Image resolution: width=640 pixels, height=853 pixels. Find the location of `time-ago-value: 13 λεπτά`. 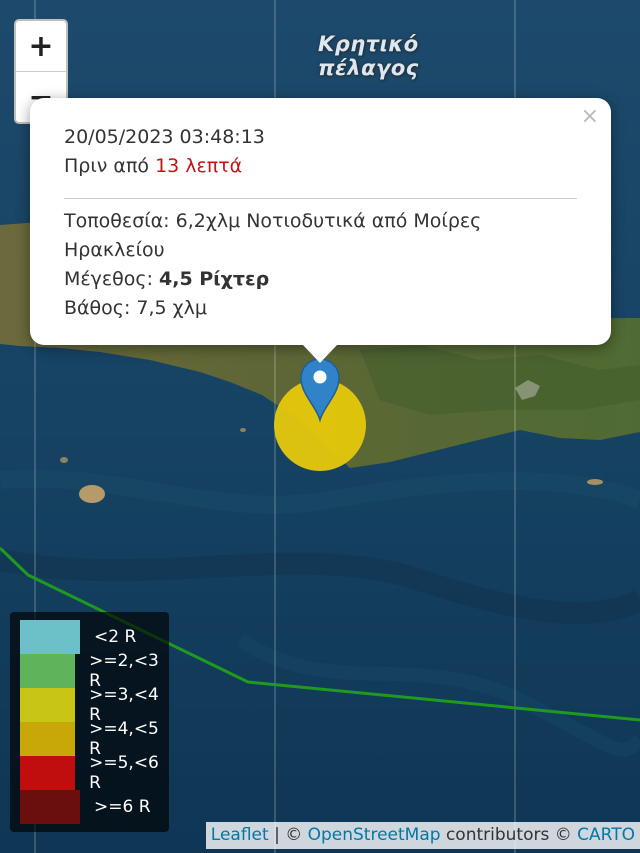

time-ago-value: 13 λεπτά is located at coordinates (199, 166).